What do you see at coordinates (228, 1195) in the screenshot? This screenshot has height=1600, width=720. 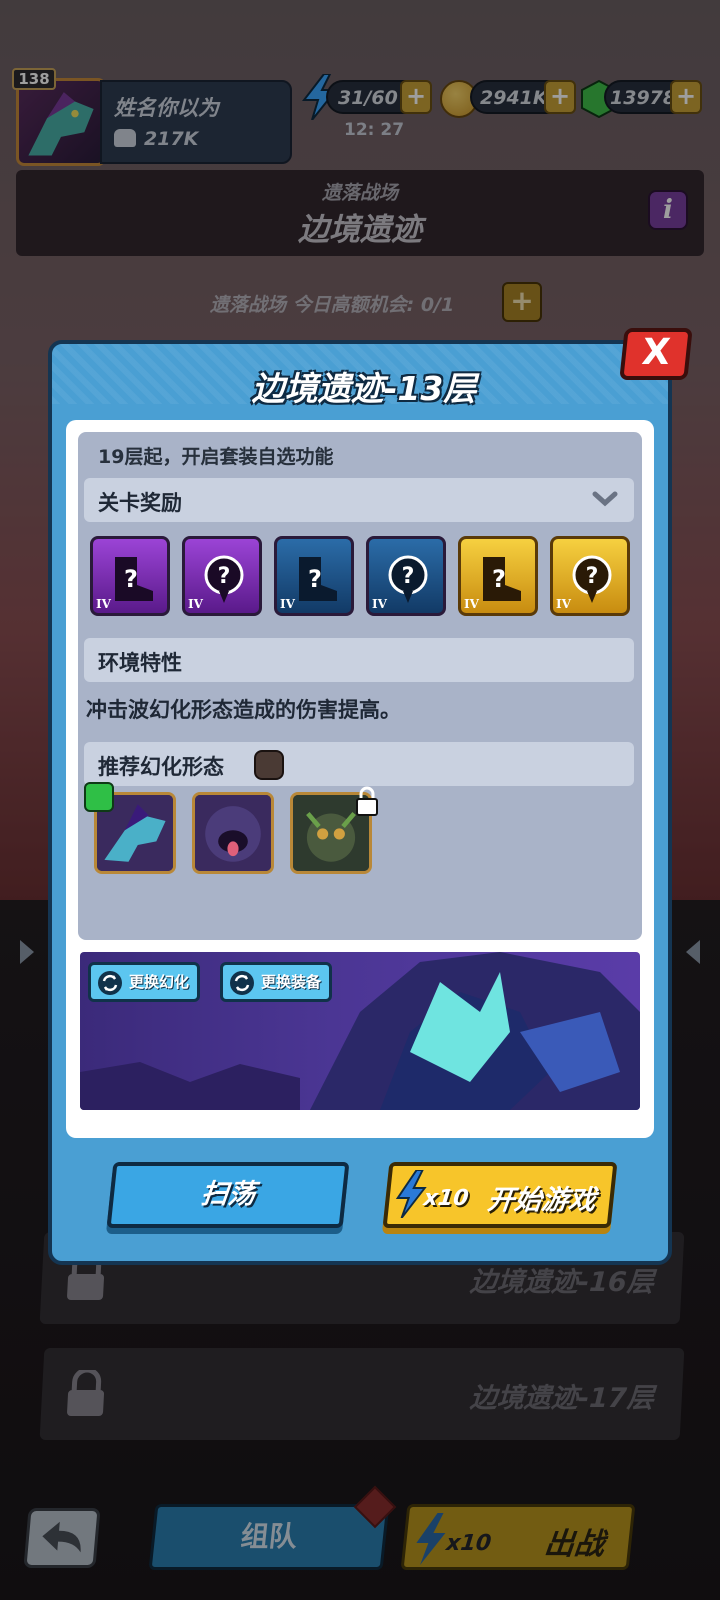 I see `sweep-button: 扫荡` at bounding box center [228, 1195].